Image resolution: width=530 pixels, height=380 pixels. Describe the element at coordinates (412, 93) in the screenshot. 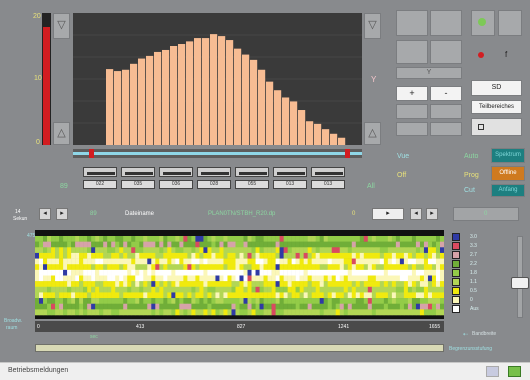

I see `plus-button: +` at that location.